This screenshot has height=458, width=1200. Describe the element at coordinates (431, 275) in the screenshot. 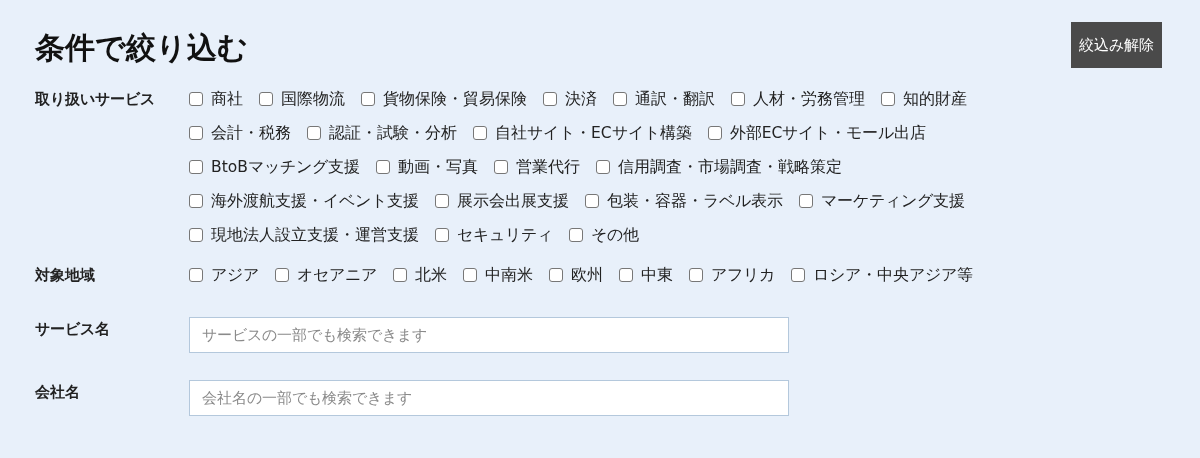

I see `option-label: 北米` at that location.